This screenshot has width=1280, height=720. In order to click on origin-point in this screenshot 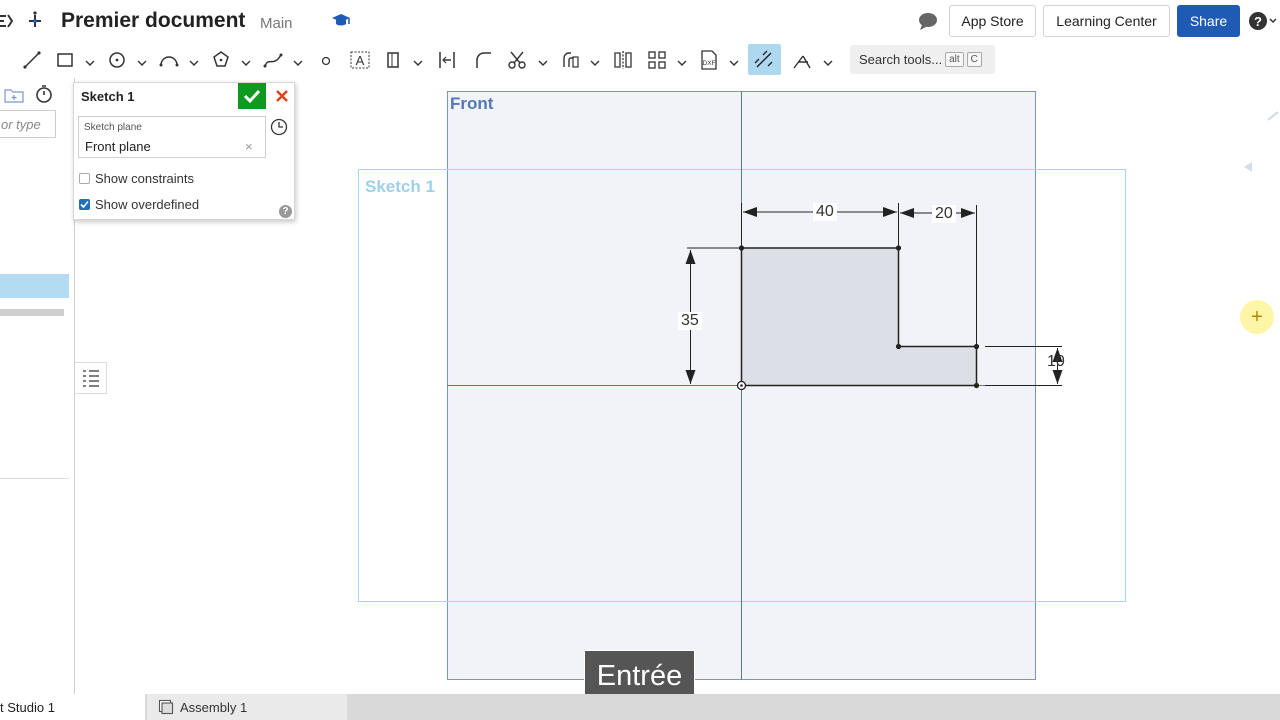, I will do `click(741, 385)`.